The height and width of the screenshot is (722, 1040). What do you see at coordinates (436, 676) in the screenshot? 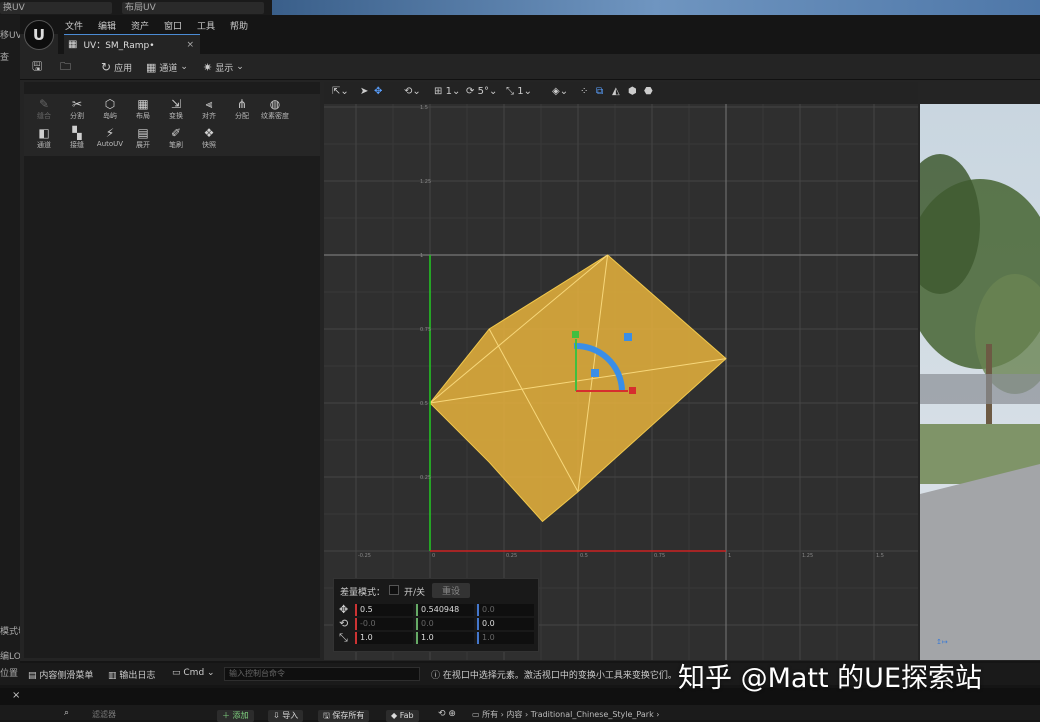
I see `help-icon: ⓘ` at bounding box center [436, 676].